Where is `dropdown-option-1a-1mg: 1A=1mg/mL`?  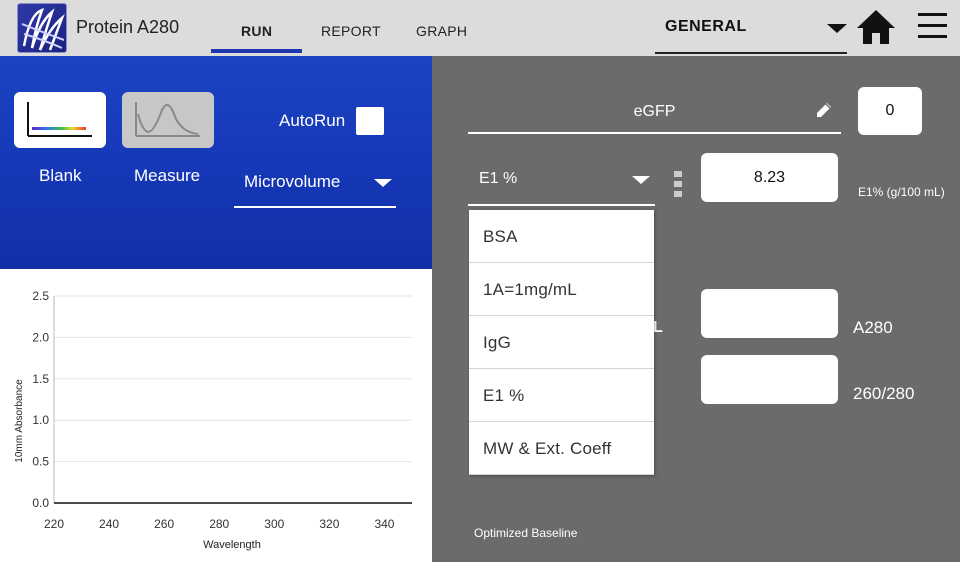 dropdown-option-1a-1mg: 1A=1mg/mL is located at coordinates (561, 289).